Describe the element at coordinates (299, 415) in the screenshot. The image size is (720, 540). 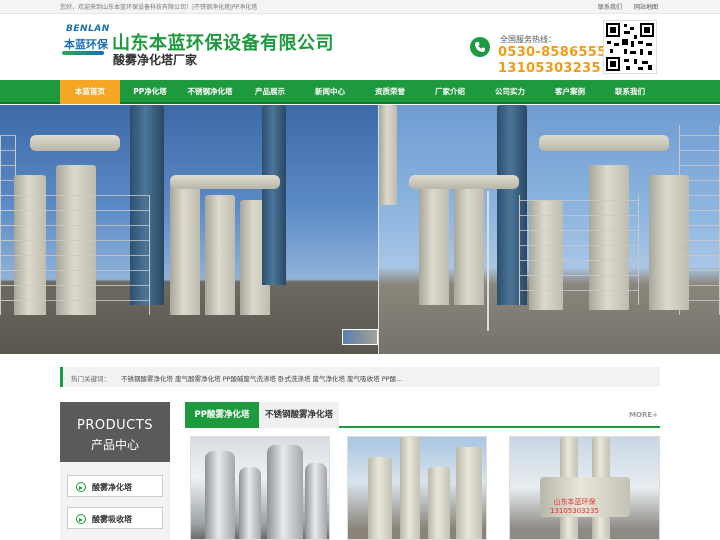
I see `tab-steel-acid-tower: 不锈钢酸雾净化塔` at that location.